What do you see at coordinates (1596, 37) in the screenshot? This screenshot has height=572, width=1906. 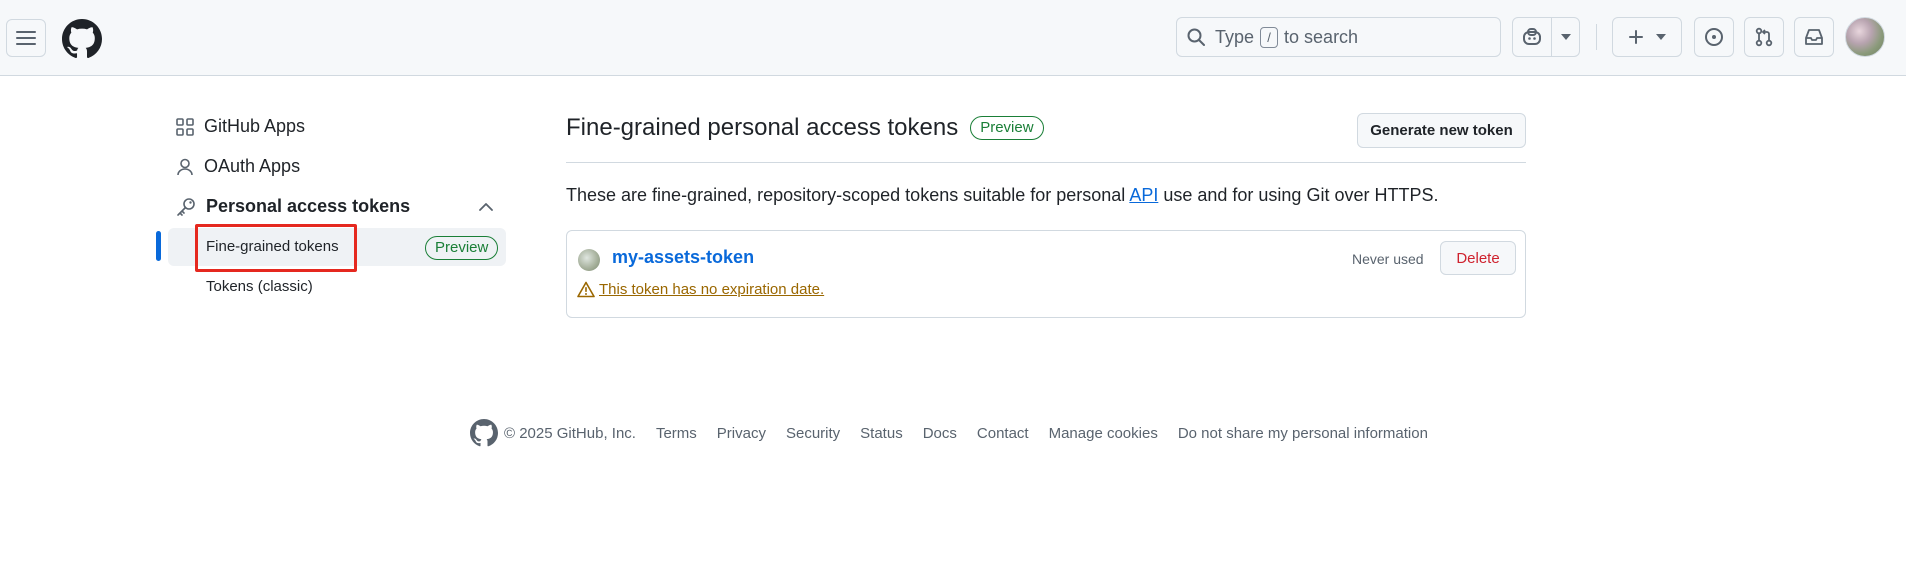 I see `header-divider` at bounding box center [1596, 37].